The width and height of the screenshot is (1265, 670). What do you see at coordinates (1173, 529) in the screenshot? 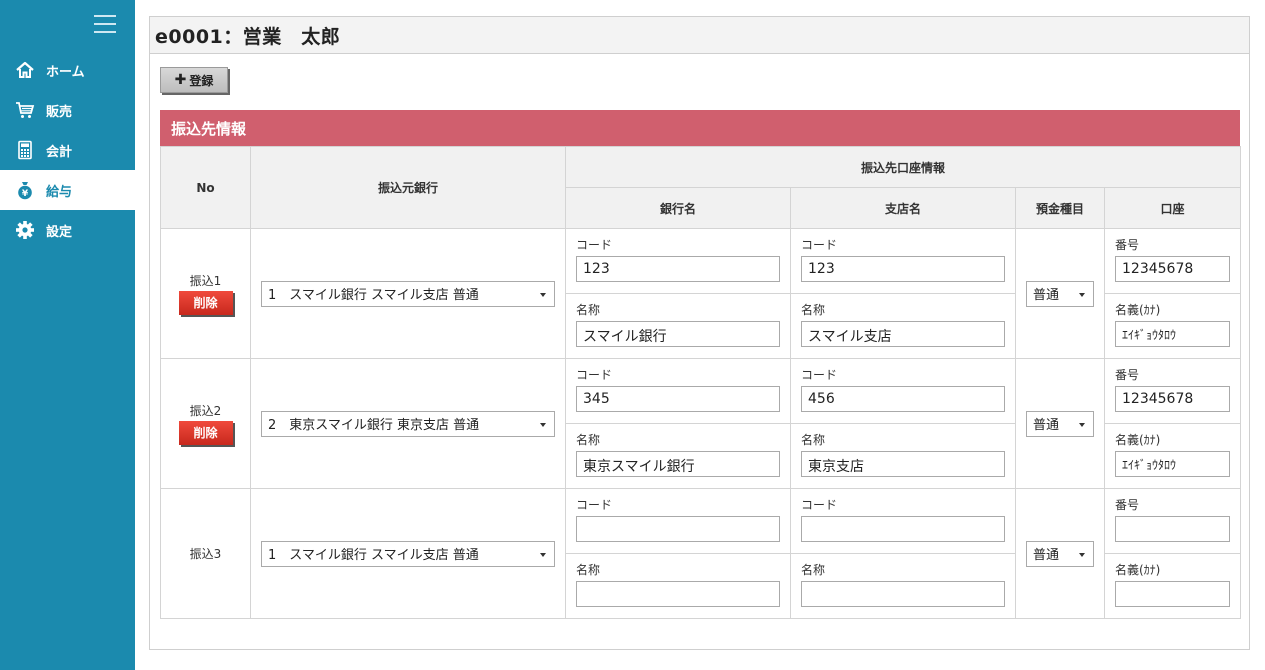
I see `account-number-input` at bounding box center [1173, 529].